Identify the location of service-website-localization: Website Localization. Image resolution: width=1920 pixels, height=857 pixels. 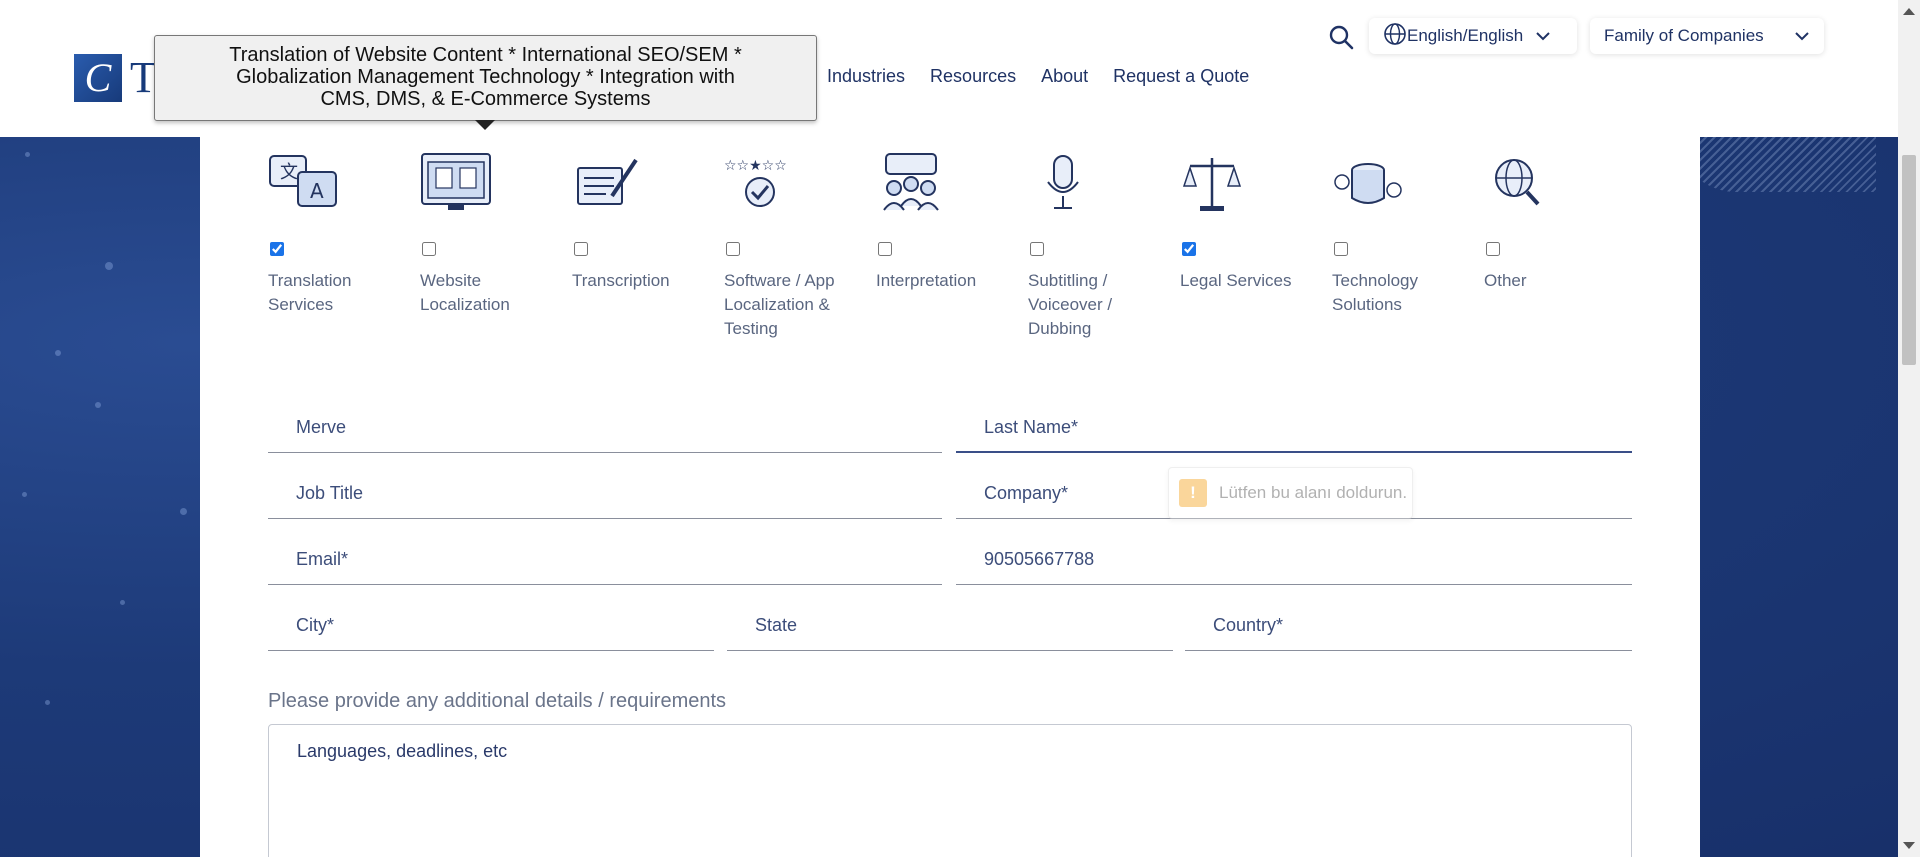
(487, 233).